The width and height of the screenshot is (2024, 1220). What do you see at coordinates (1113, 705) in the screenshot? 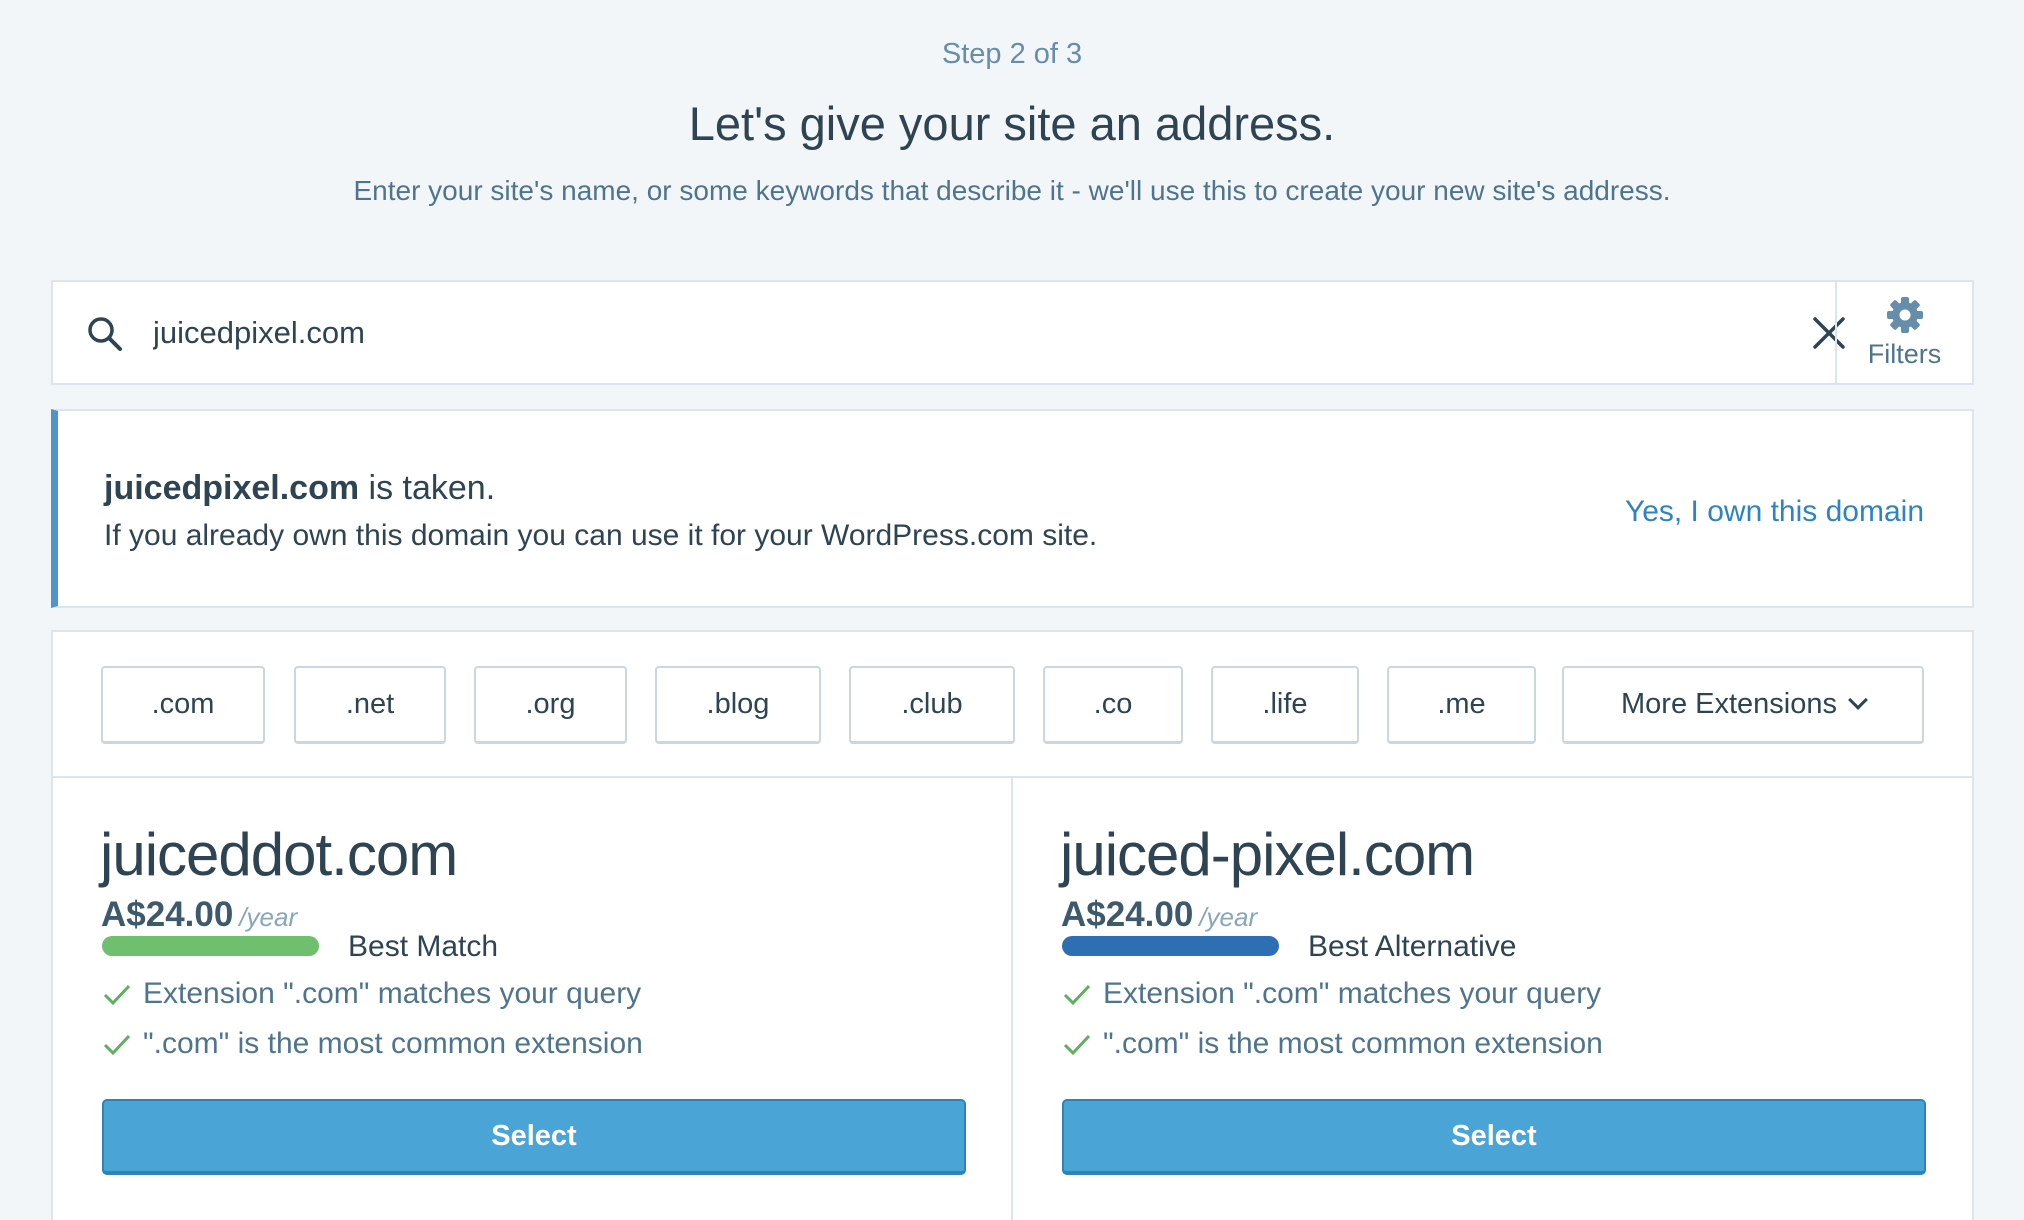
I see `tld-button-co: .co` at bounding box center [1113, 705].